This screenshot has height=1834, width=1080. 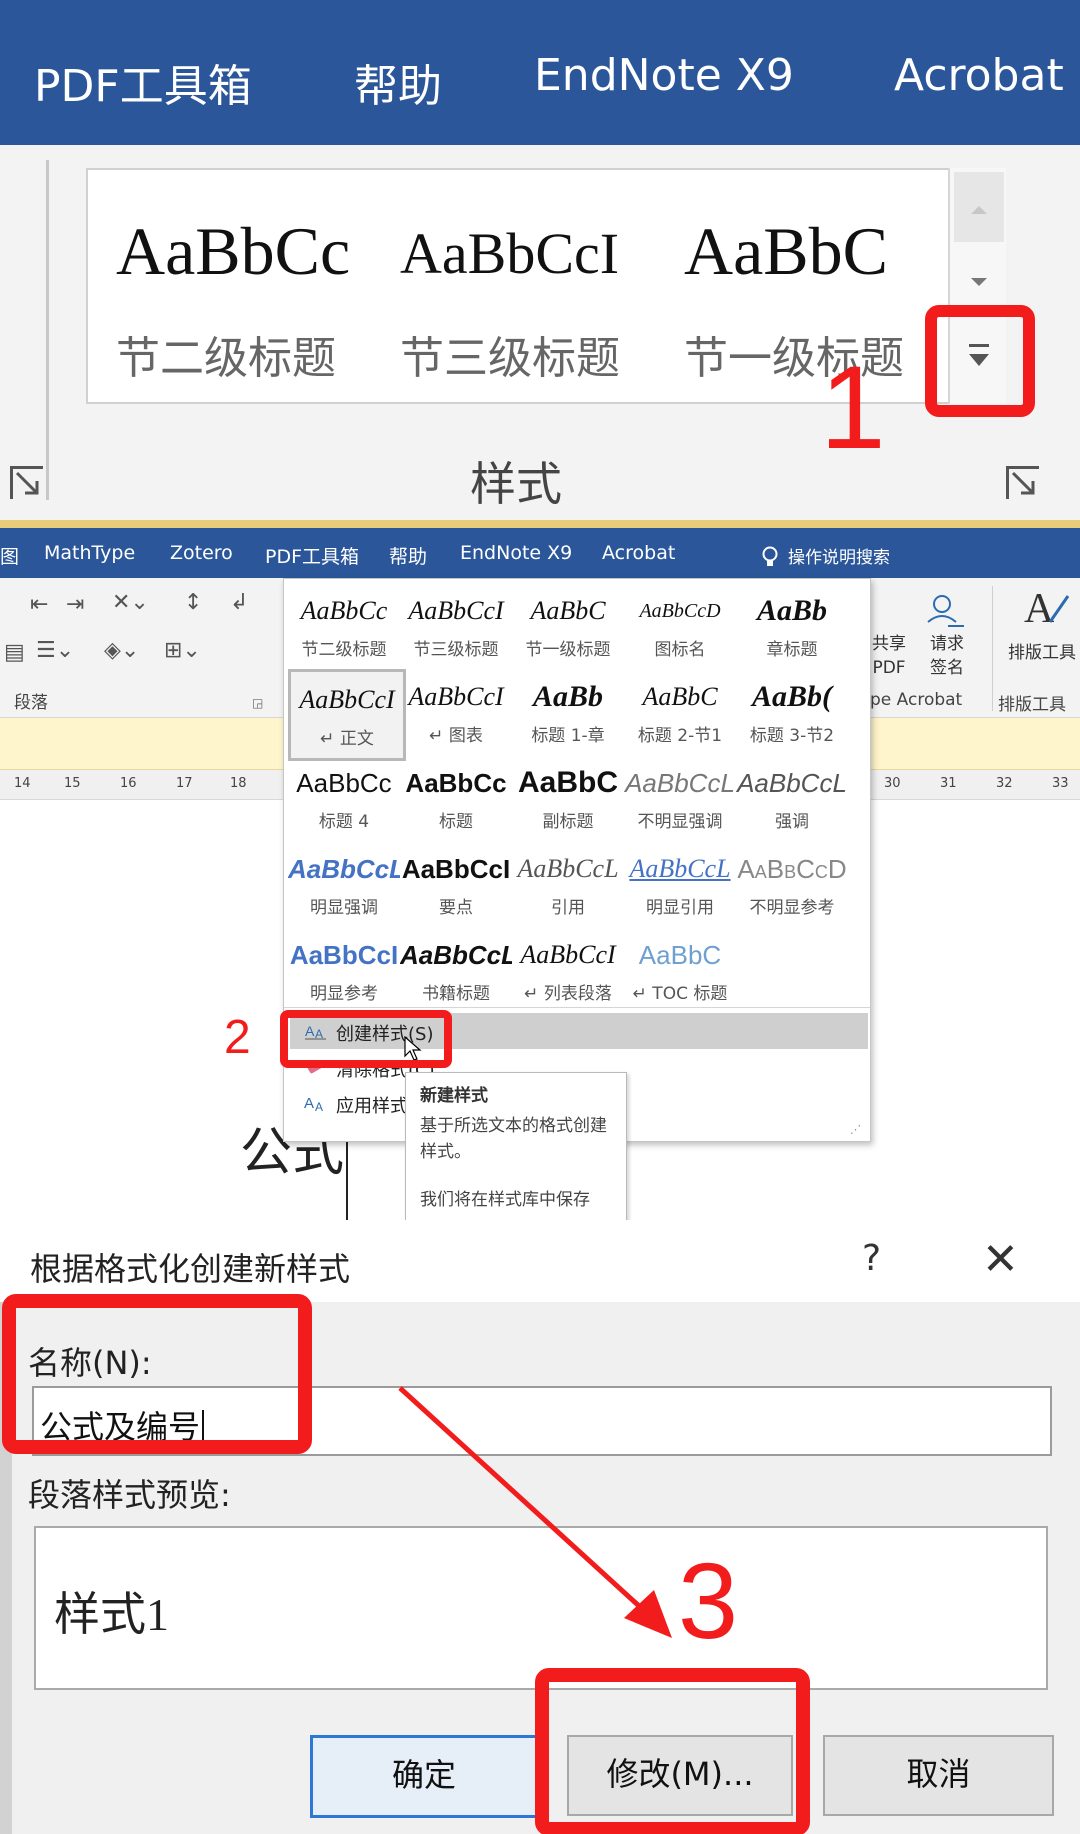 I want to click on tell-me-search: 操作说明搜索, so click(x=825, y=555).